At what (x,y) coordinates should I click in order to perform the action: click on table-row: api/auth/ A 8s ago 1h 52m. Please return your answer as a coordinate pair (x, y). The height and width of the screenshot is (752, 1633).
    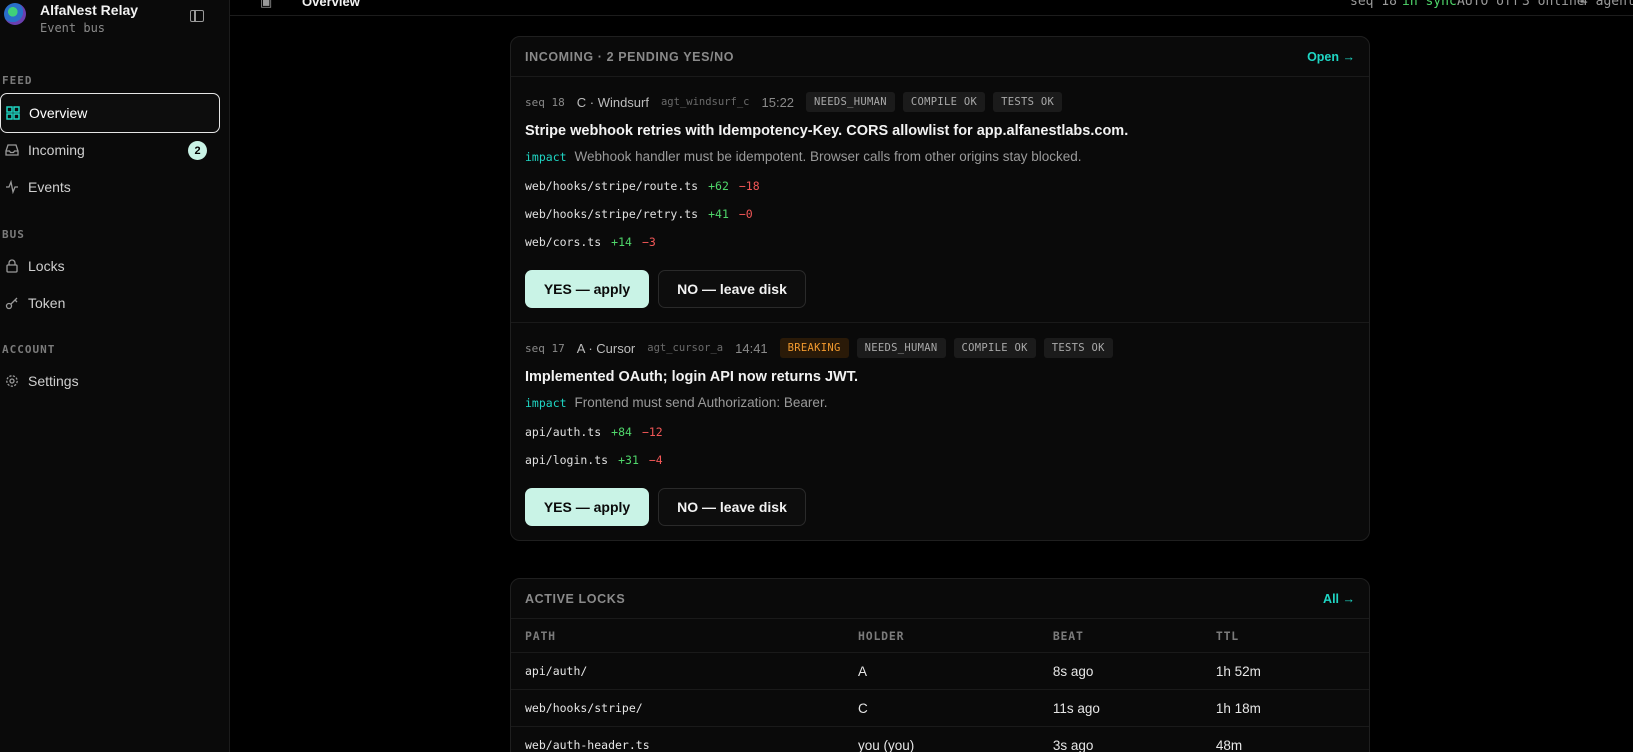
    Looking at the image, I should click on (940, 671).